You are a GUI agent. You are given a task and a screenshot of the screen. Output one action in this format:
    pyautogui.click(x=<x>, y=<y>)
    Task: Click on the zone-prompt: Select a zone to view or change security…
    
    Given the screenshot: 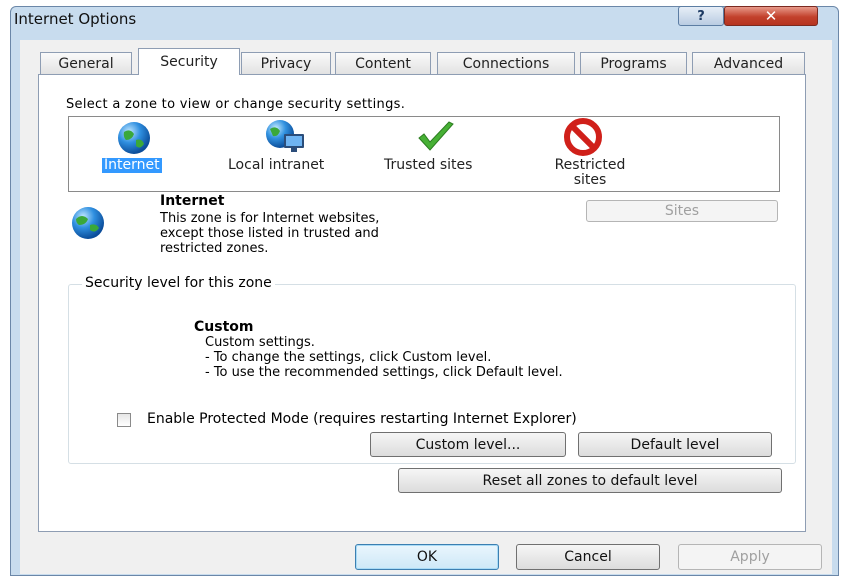 What is the action you would take?
    pyautogui.click(x=236, y=104)
    